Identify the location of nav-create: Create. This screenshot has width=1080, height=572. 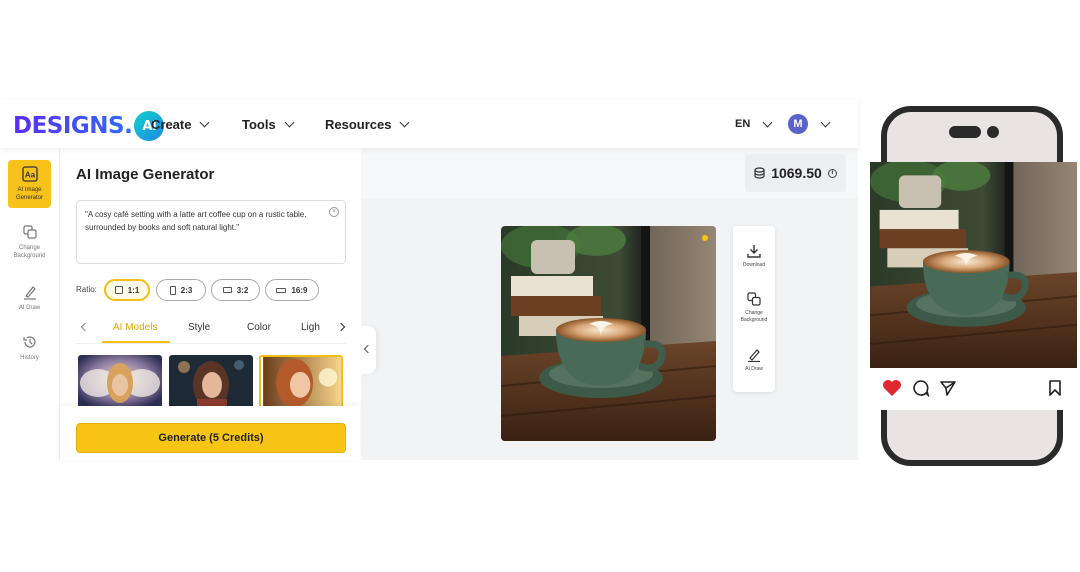
(180, 124).